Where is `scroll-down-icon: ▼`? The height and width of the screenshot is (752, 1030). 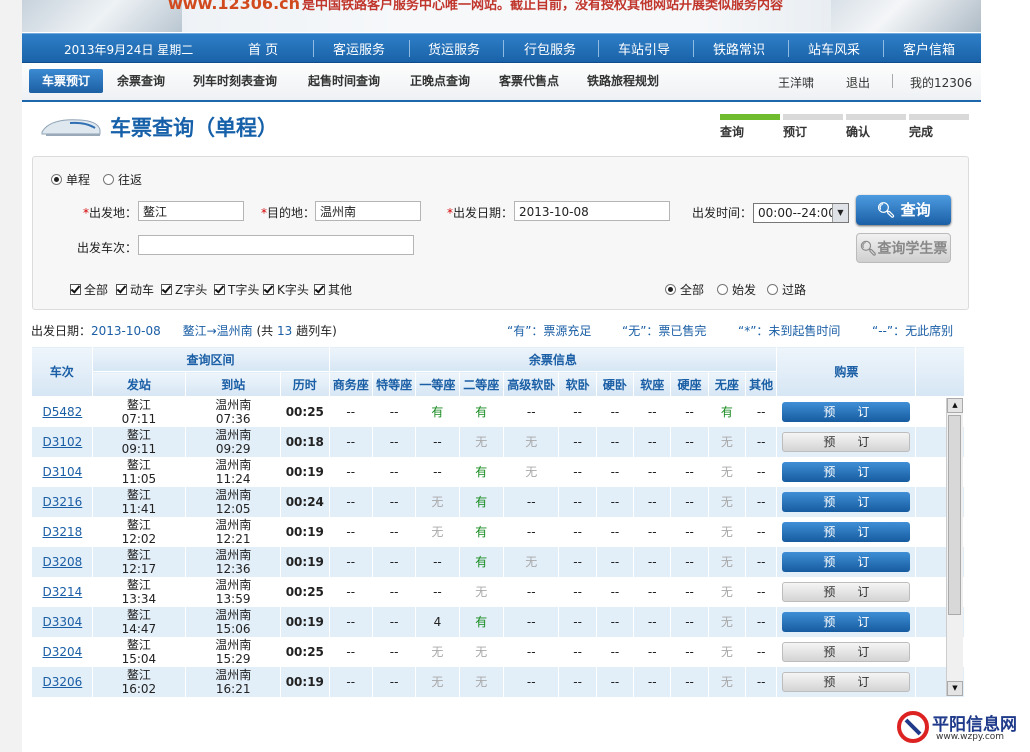 scroll-down-icon: ▼ is located at coordinates (955, 688).